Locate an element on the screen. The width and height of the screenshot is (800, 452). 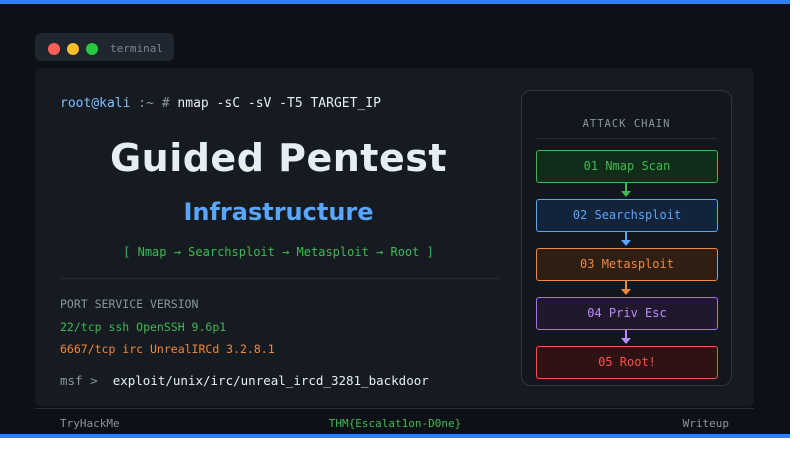
prompt-command: nmap -sC -sV -T5 TARGET_IP is located at coordinates (279, 103).